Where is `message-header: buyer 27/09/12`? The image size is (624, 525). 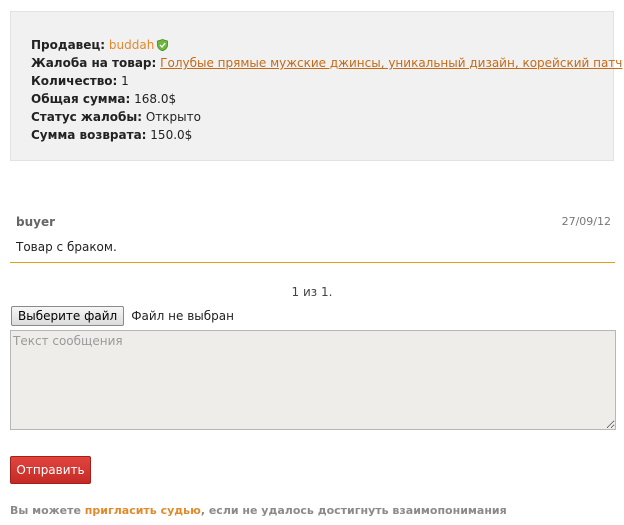
message-header: buyer 27/09/12 is located at coordinates (313, 222).